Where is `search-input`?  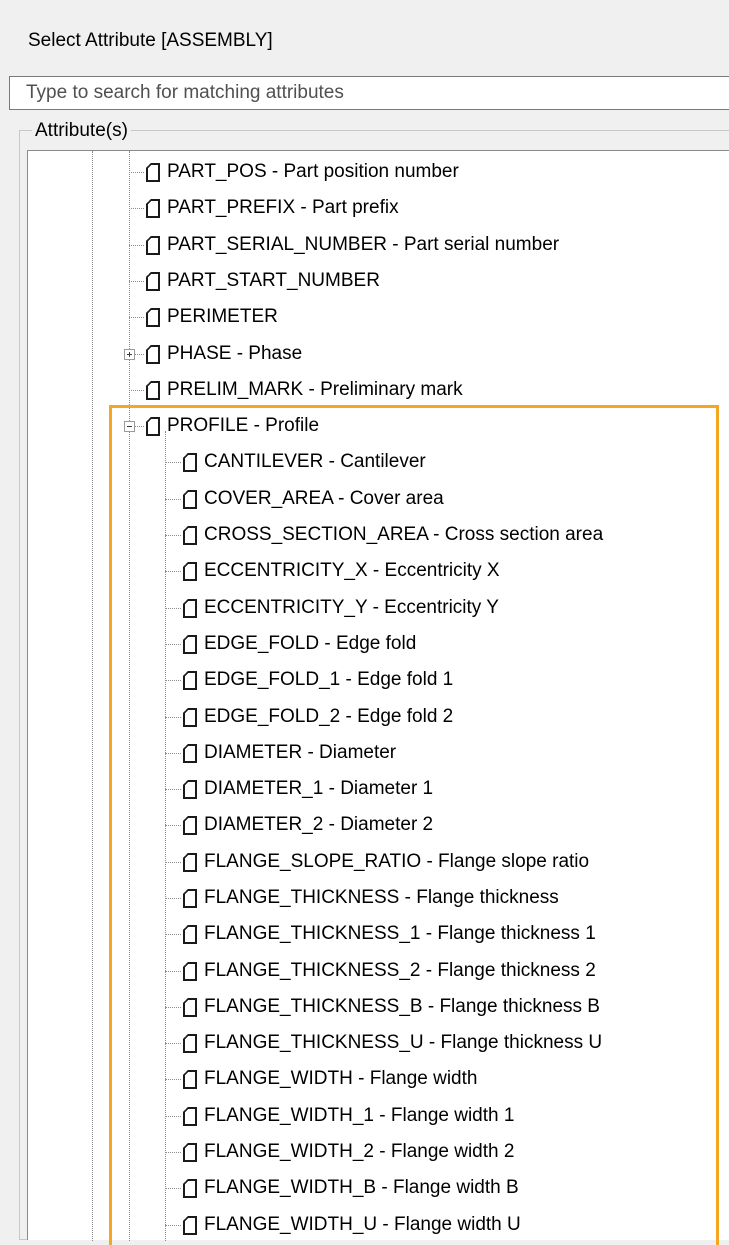 search-input is located at coordinates (369, 93).